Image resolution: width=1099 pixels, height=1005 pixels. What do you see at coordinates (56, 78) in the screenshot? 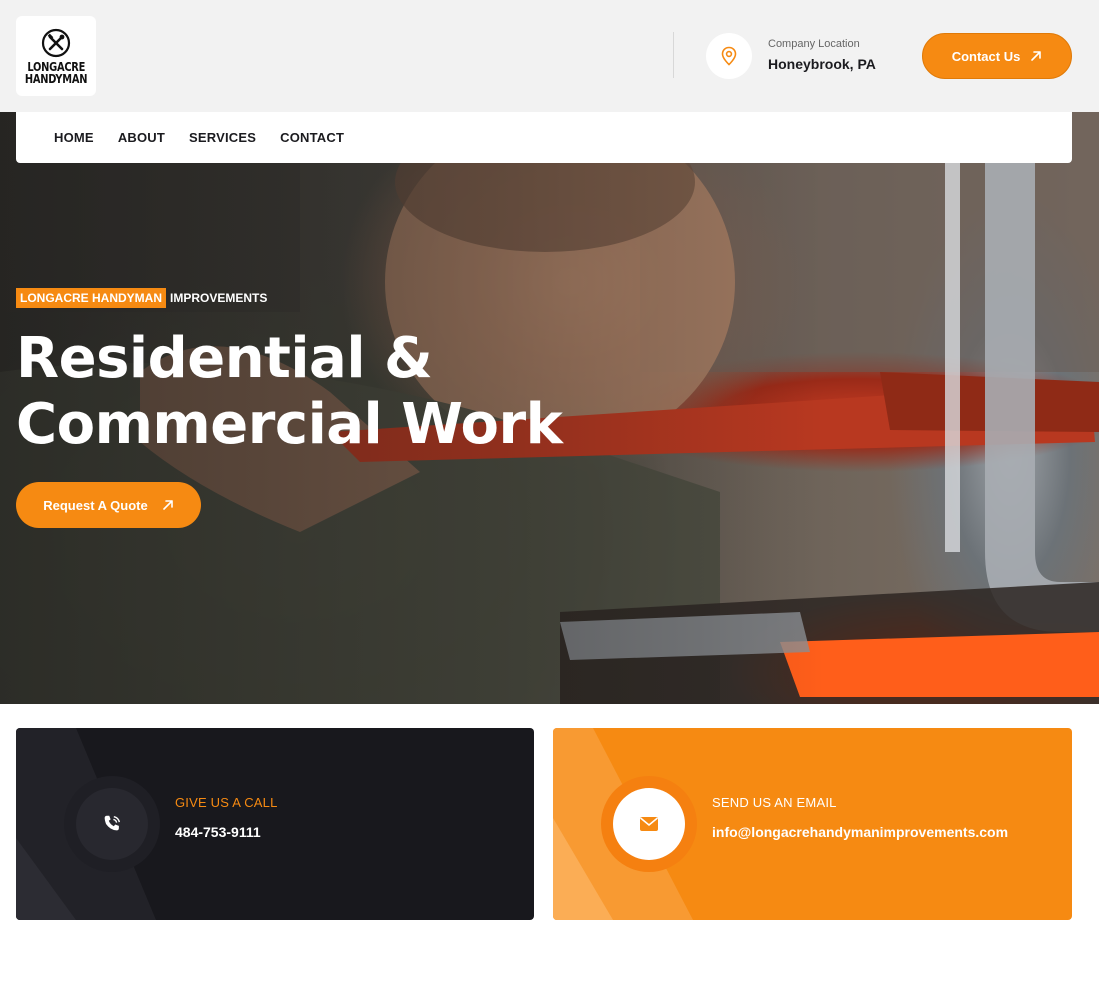
I see `logo-text-line2: HANDYMAN` at bounding box center [56, 78].